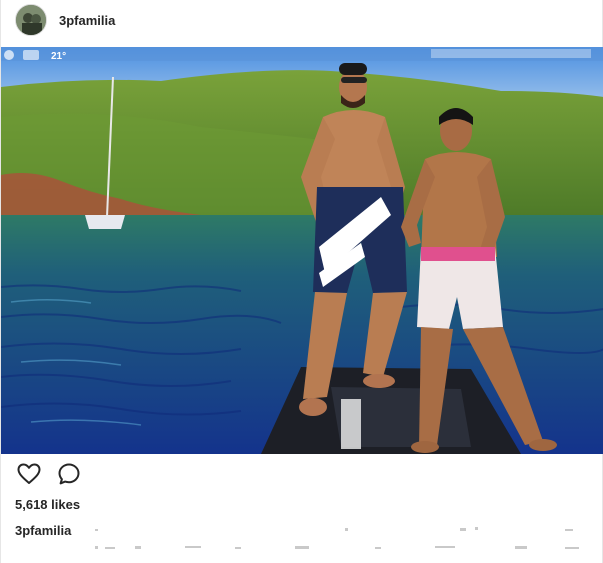 The height and width of the screenshot is (563, 603). I want to click on post-header: 3pfamilia, so click(302, 20).